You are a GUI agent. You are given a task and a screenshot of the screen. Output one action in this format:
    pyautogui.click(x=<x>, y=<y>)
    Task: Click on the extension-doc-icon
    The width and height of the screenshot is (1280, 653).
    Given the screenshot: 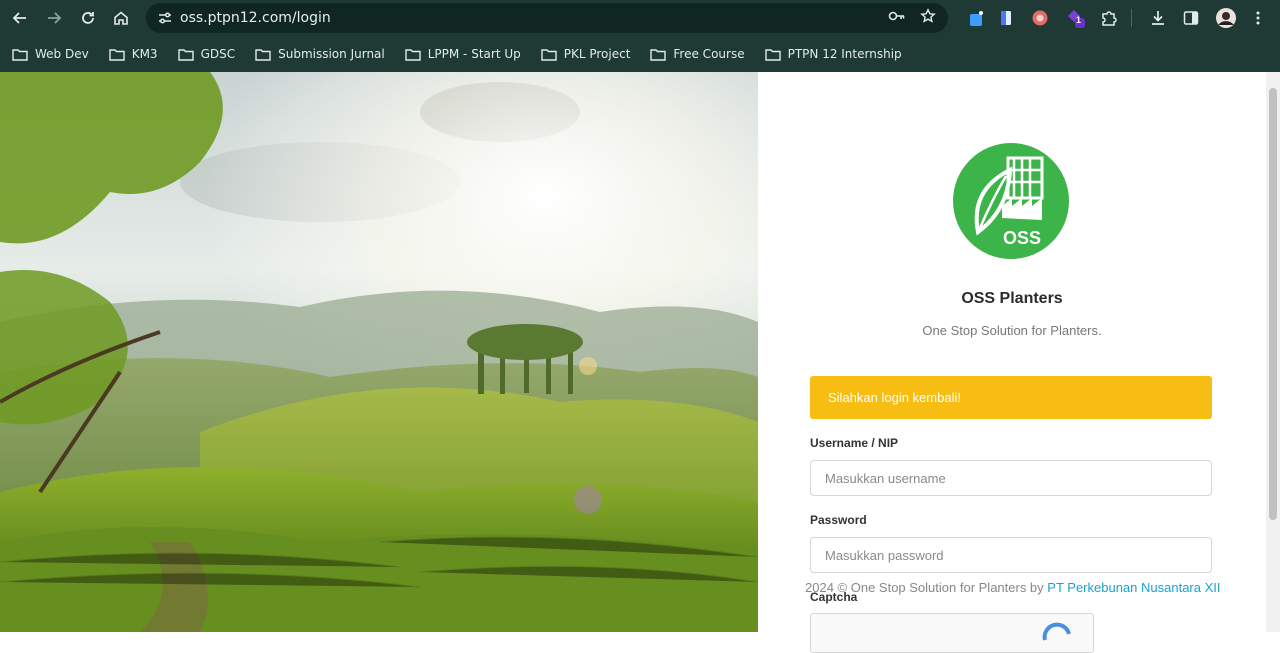 What is the action you would take?
    pyautogui.click(x=1006, y=18)
    